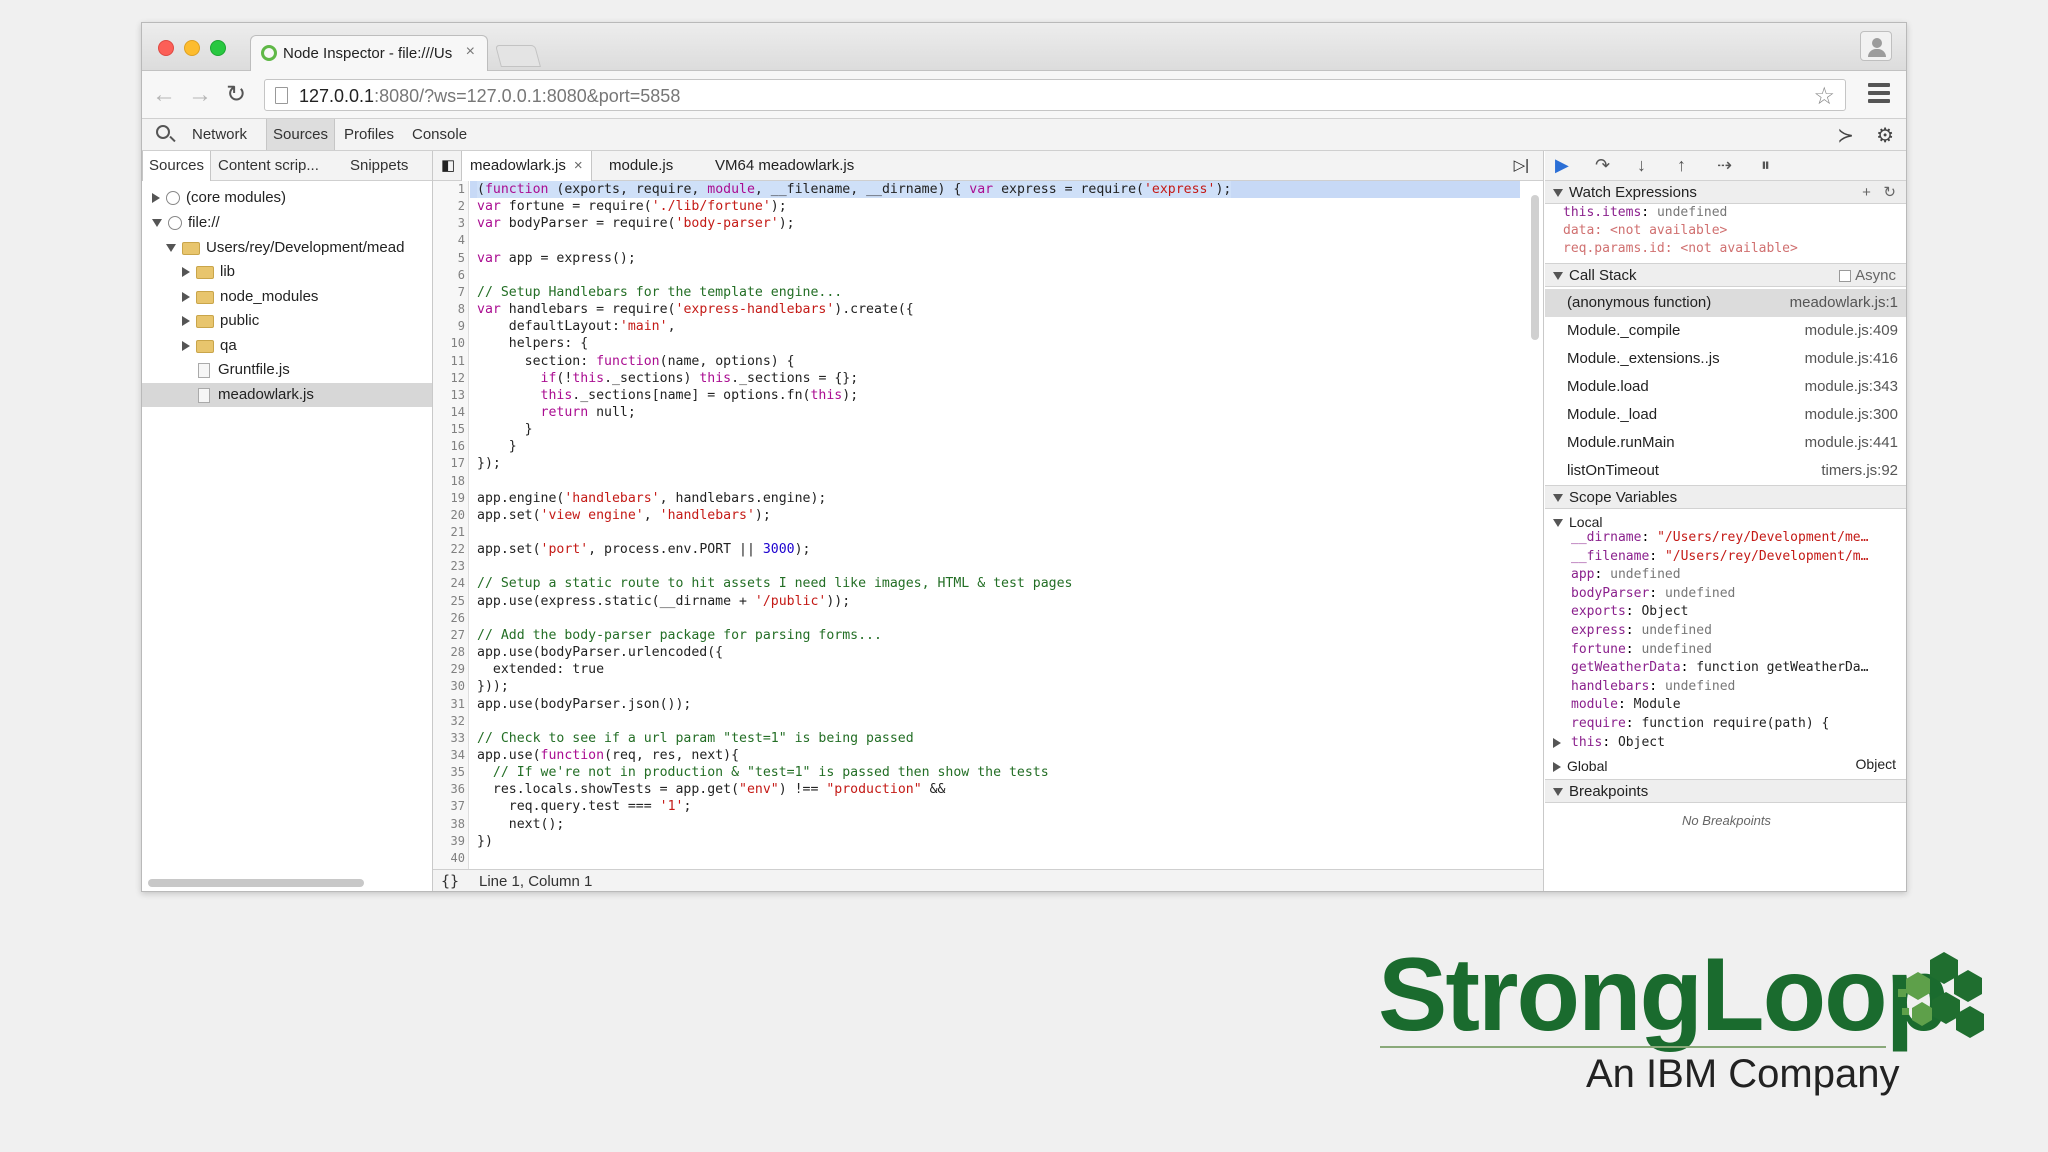 This screenshot has width=2048, height=1152. I want to click on call-frame: Module._compile module.js:409, so click(1725, 331).